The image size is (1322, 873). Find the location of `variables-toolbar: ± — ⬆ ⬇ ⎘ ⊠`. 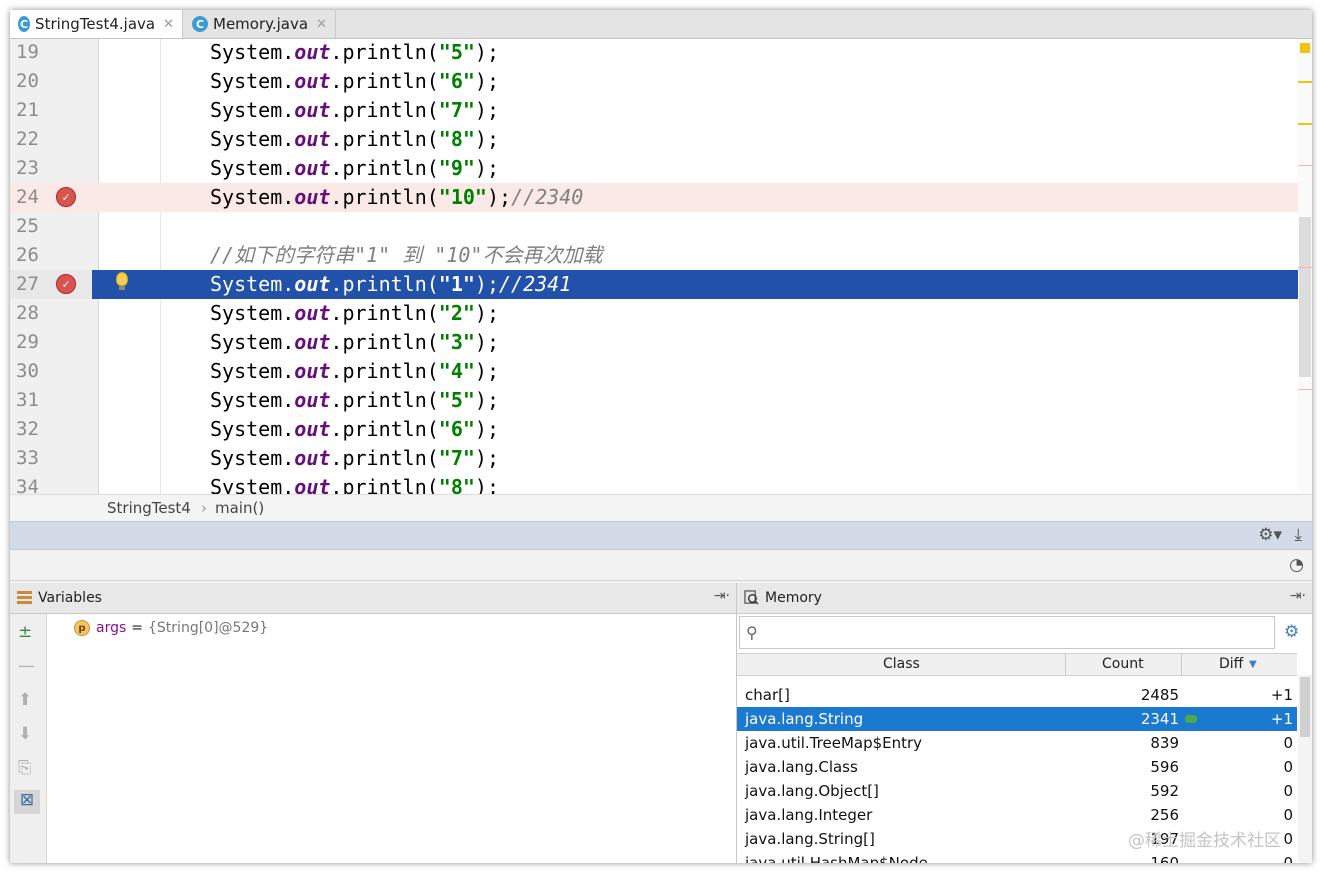

variables-toolbar: ± — ⬆ ⬇ ⎘ ⊠ is located at coordinates (28, 738).